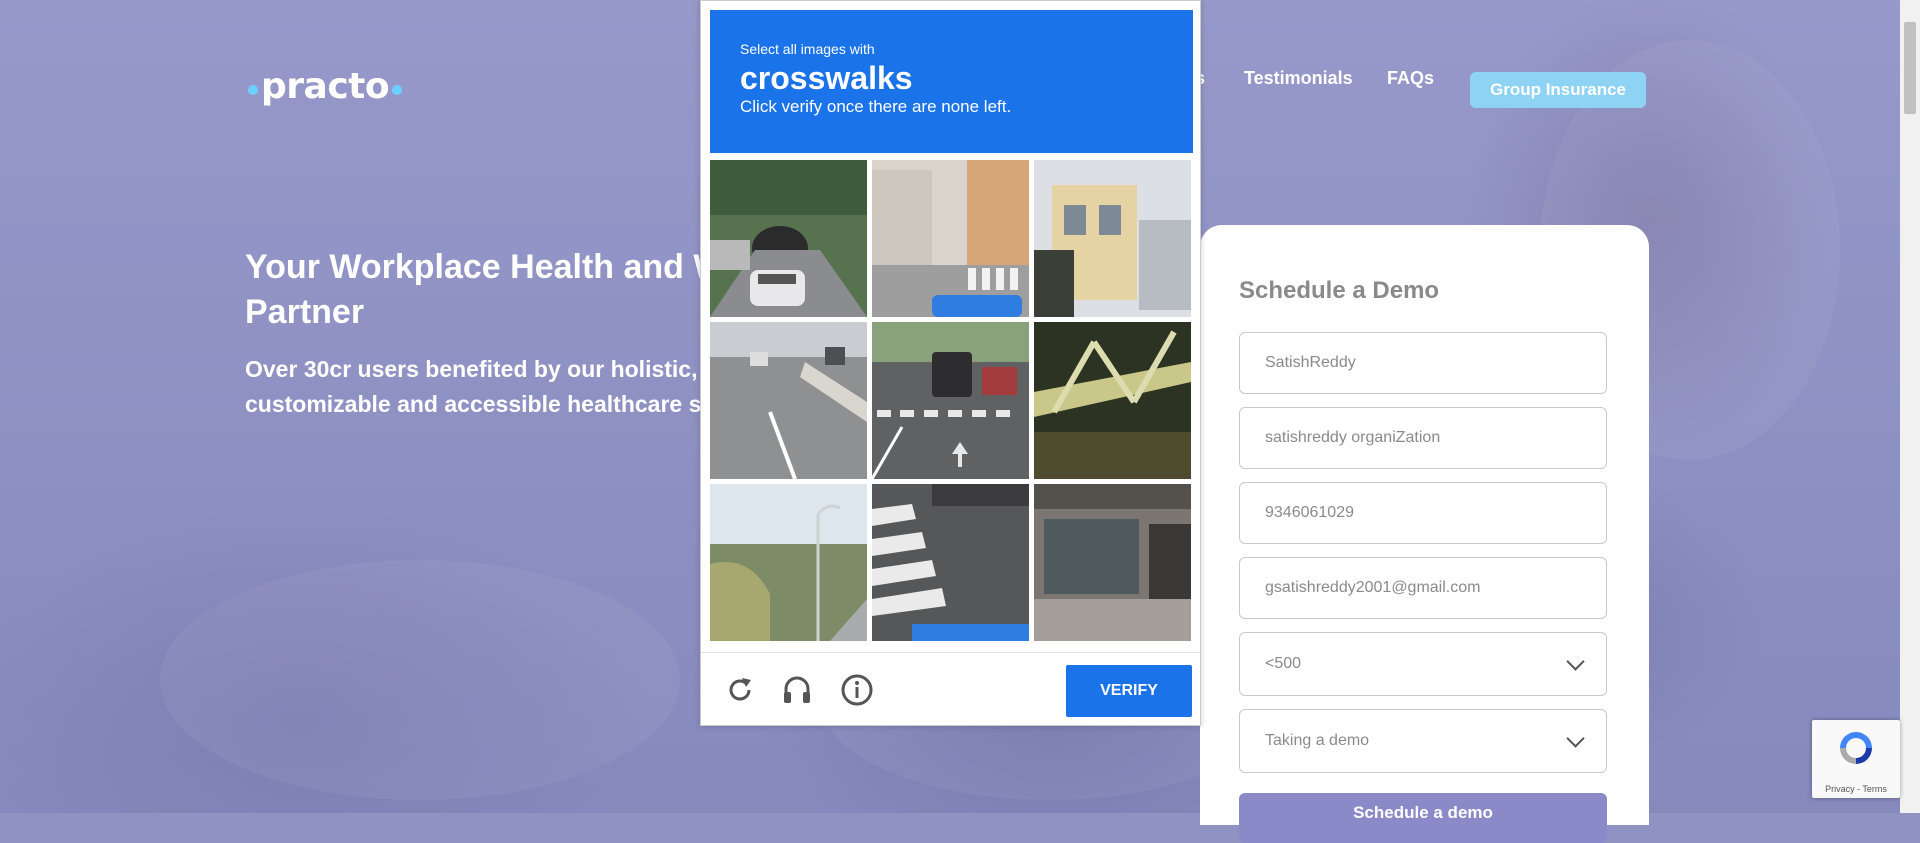 Image resolution: width=1920 pixels, height=843 pixels. I want to click on phone-value: 9346061029, so click(1309, 512).